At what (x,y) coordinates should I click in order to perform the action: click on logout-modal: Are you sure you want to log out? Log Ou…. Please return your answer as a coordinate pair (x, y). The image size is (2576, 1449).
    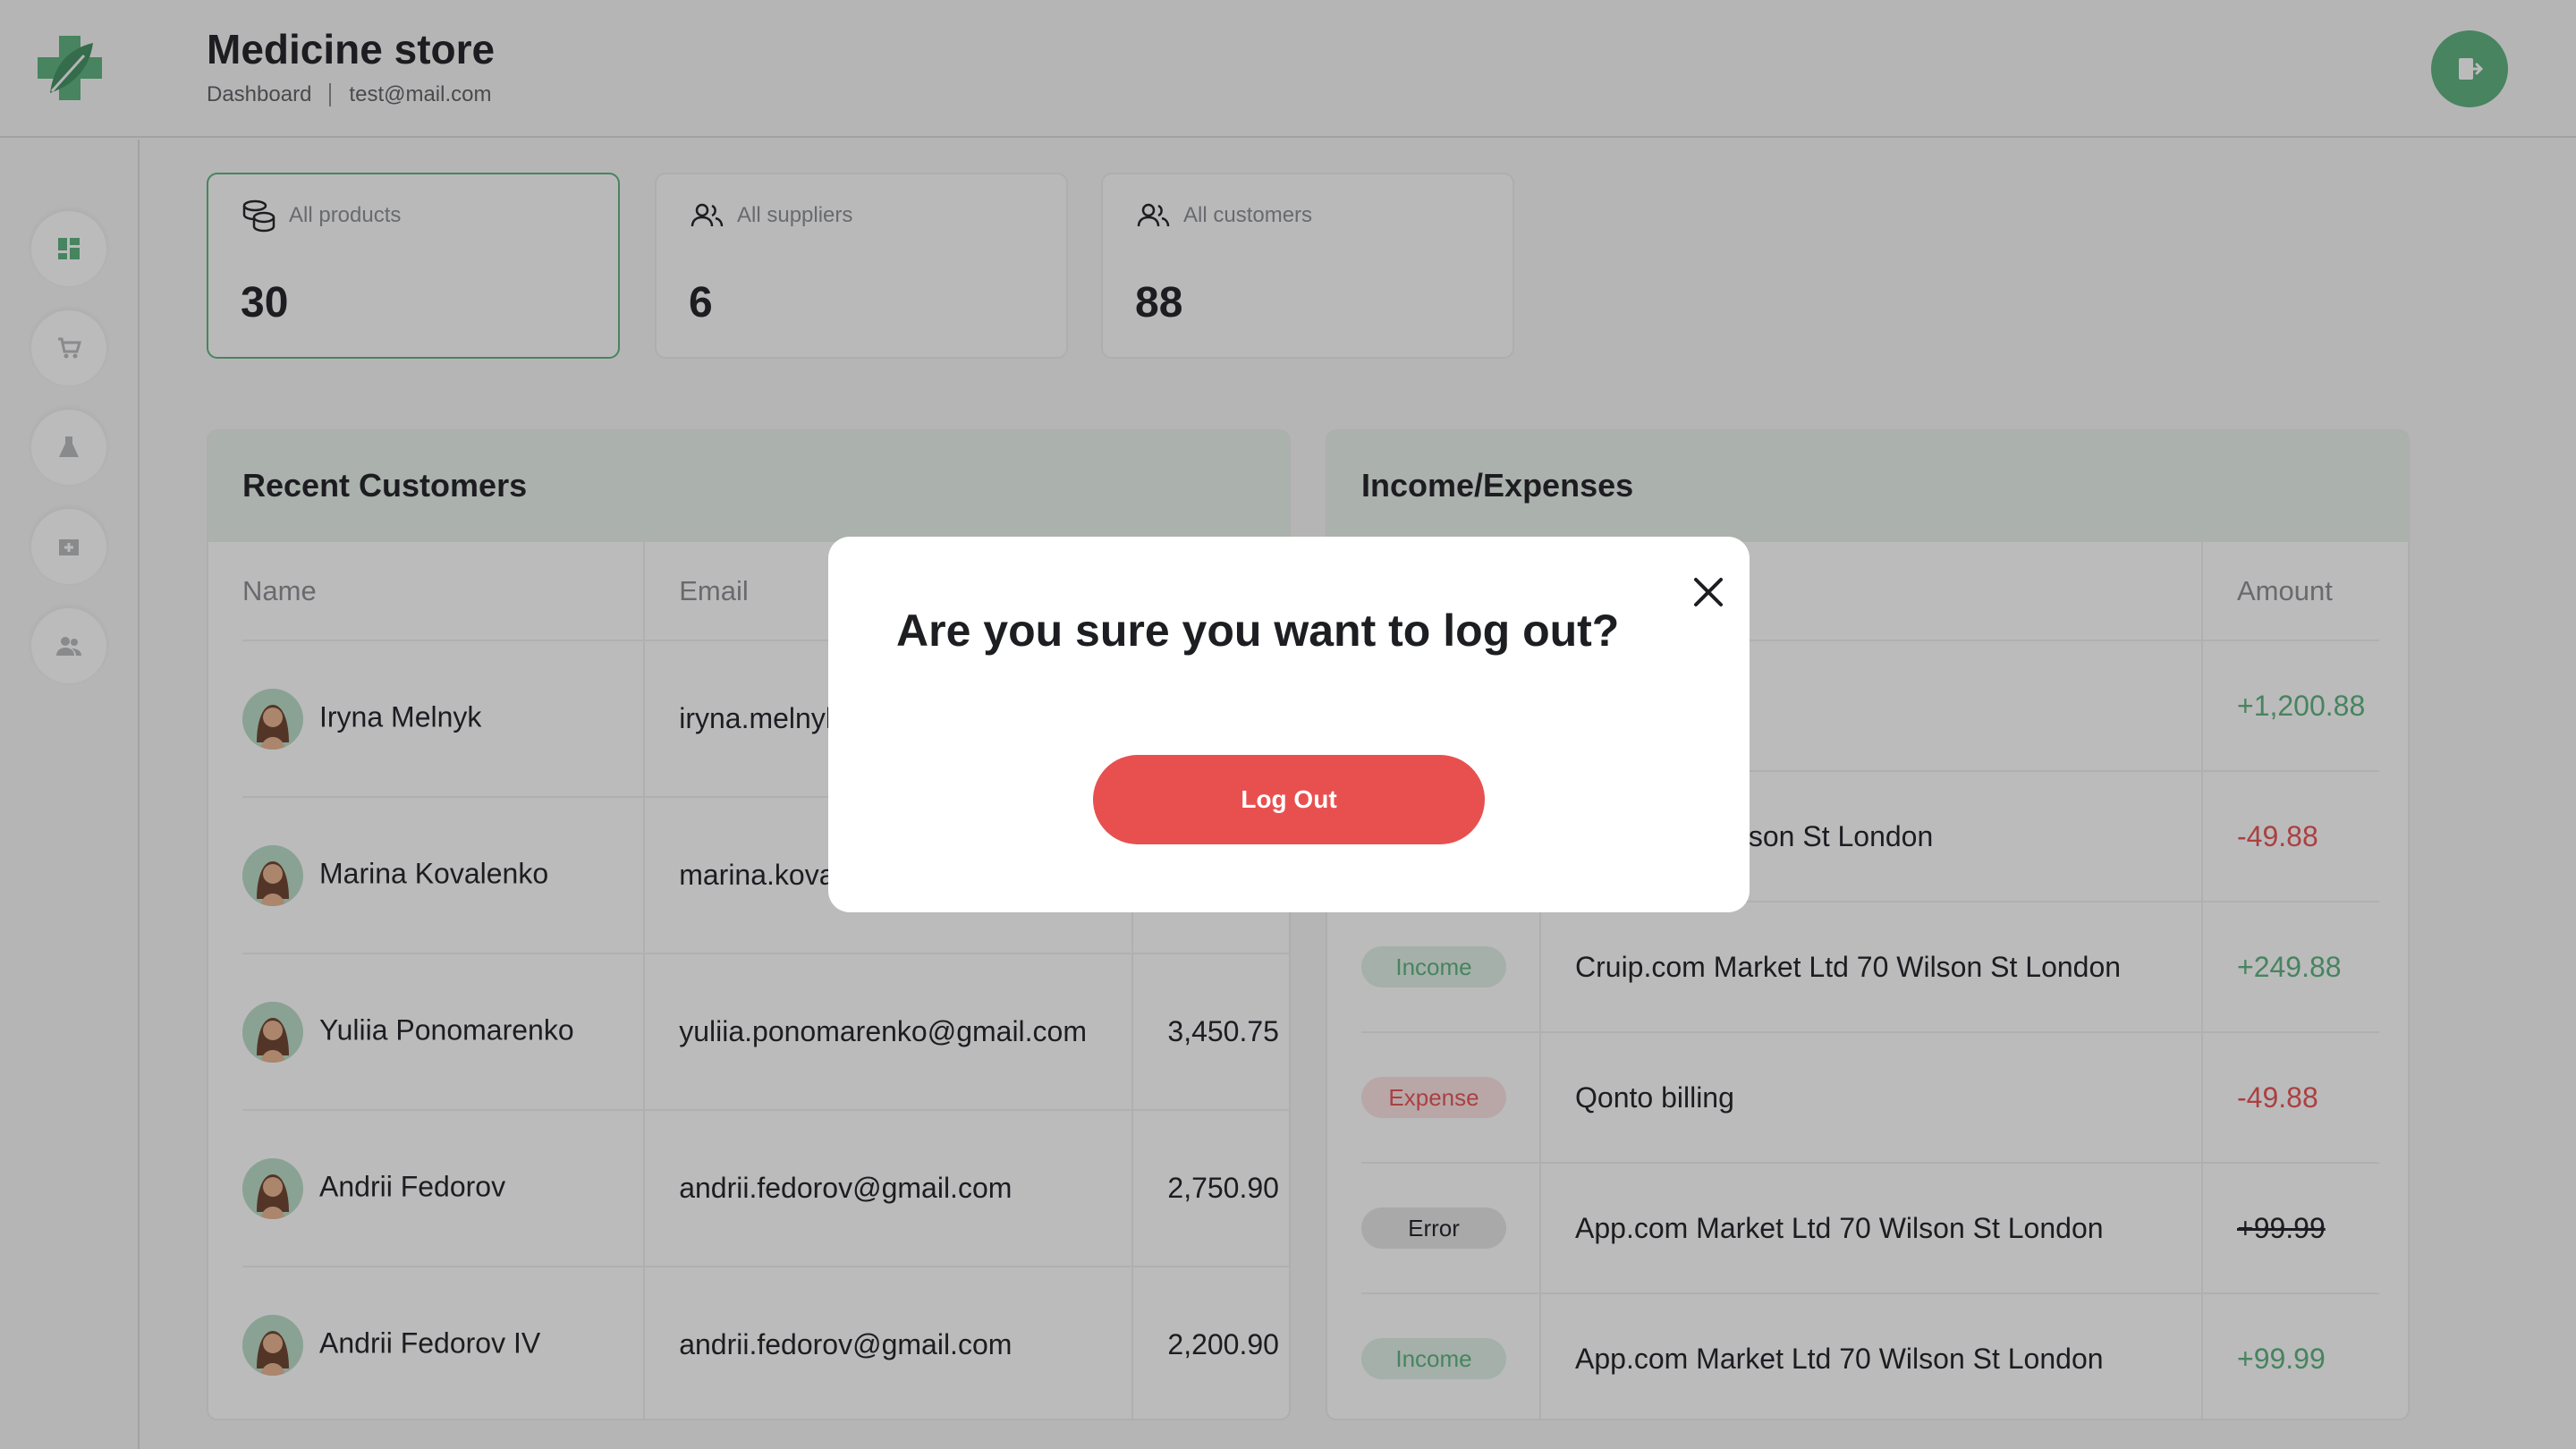
    Looking at the image, I should click on (1289, 724).